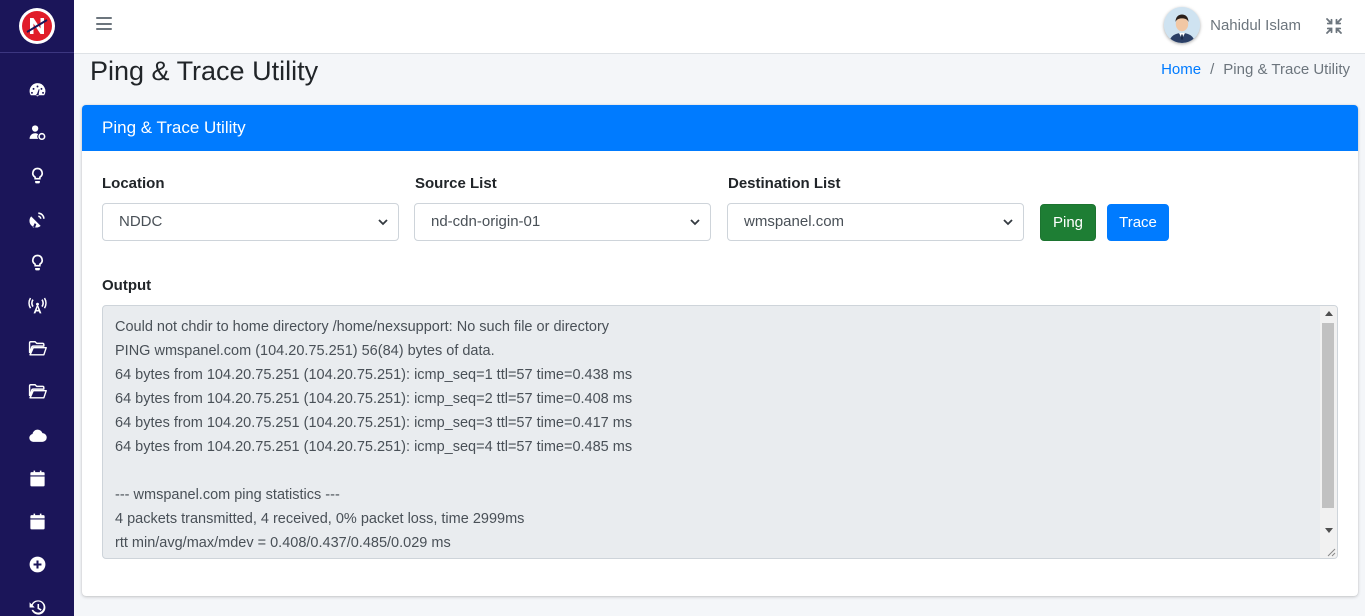 The image size is (1365, 616). I want to click on avatar, so click(1182, 25).